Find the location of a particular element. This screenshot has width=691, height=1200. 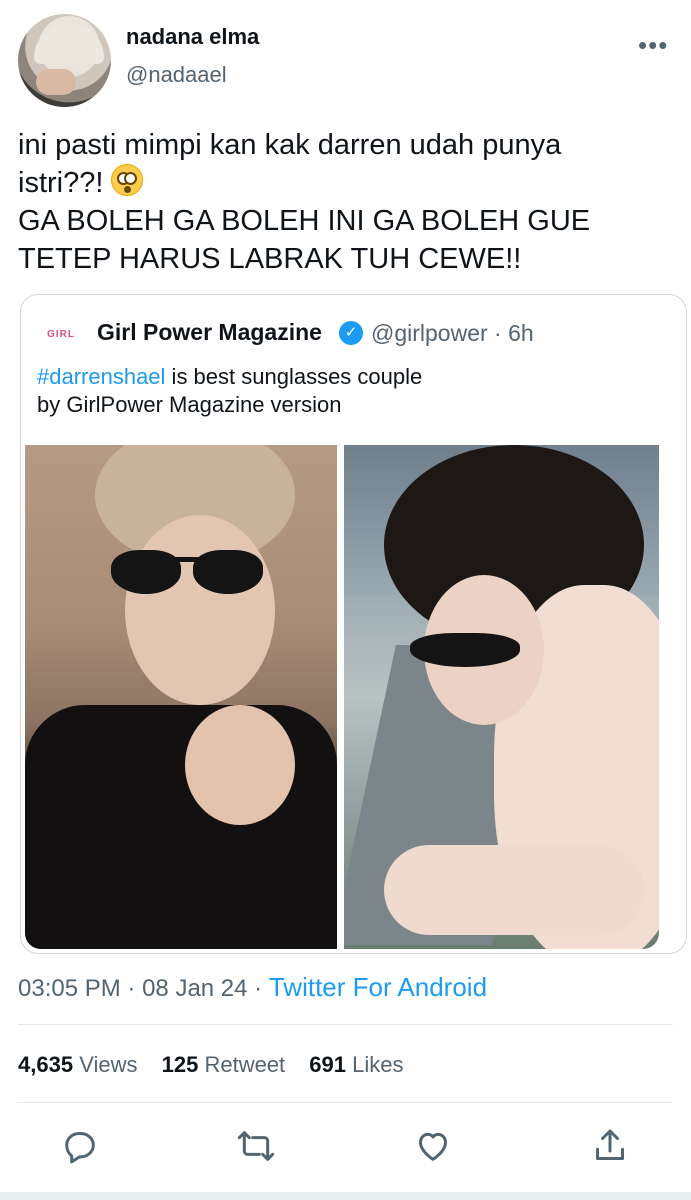

sunglasses-shape is located at coordinates (465, 650).